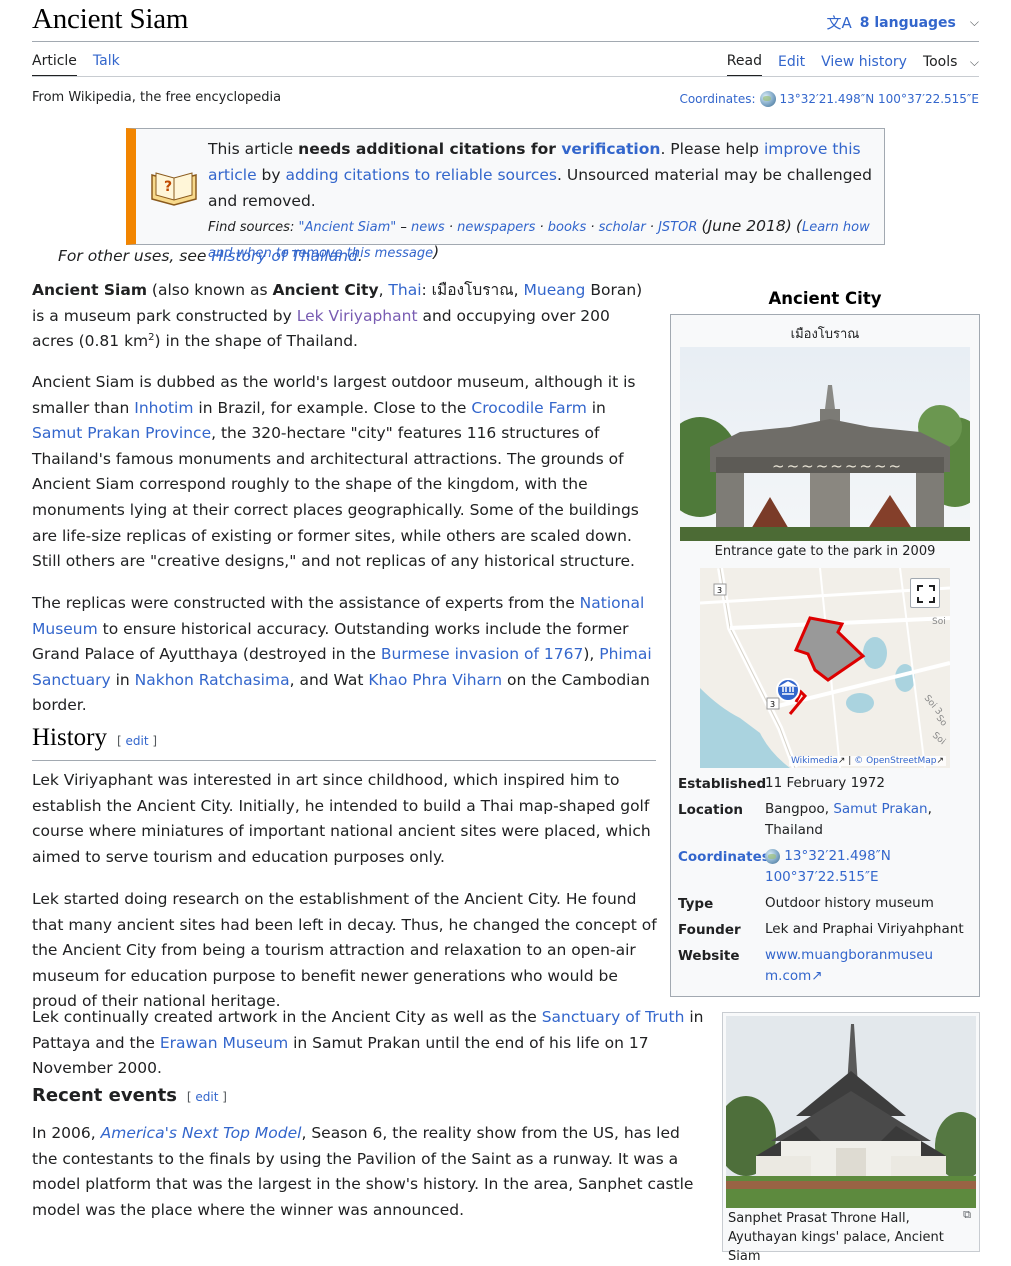  I want to click on gate-image: ~~~~~~~~~, so click(825, 444).